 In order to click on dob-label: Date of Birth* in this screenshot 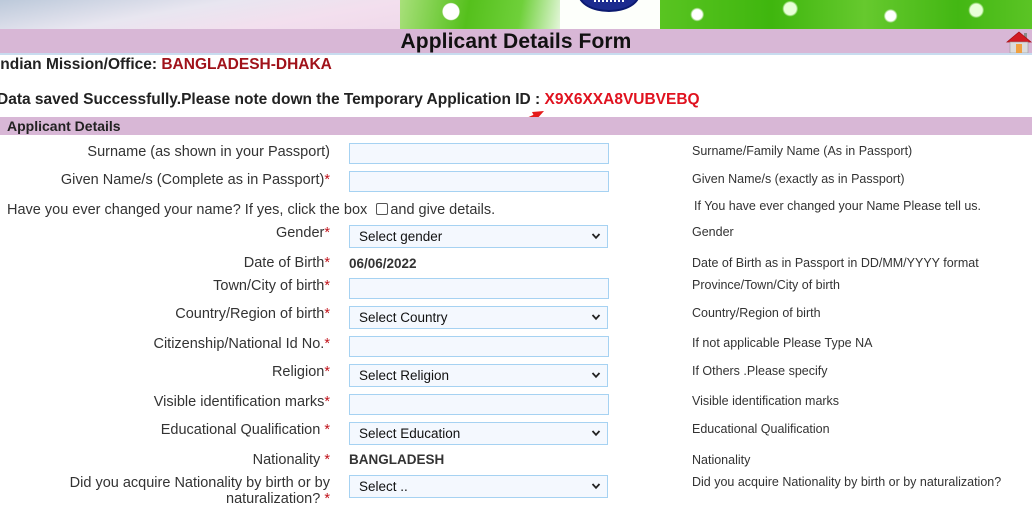, I will do `click(287, 263)`.